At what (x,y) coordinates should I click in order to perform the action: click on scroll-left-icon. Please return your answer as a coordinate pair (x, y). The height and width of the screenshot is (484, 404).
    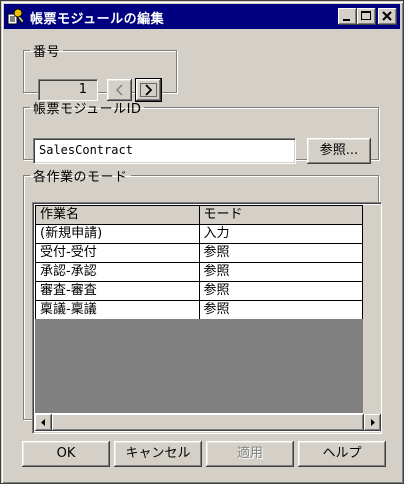
    Looking at the image, I should click on (43, 422).